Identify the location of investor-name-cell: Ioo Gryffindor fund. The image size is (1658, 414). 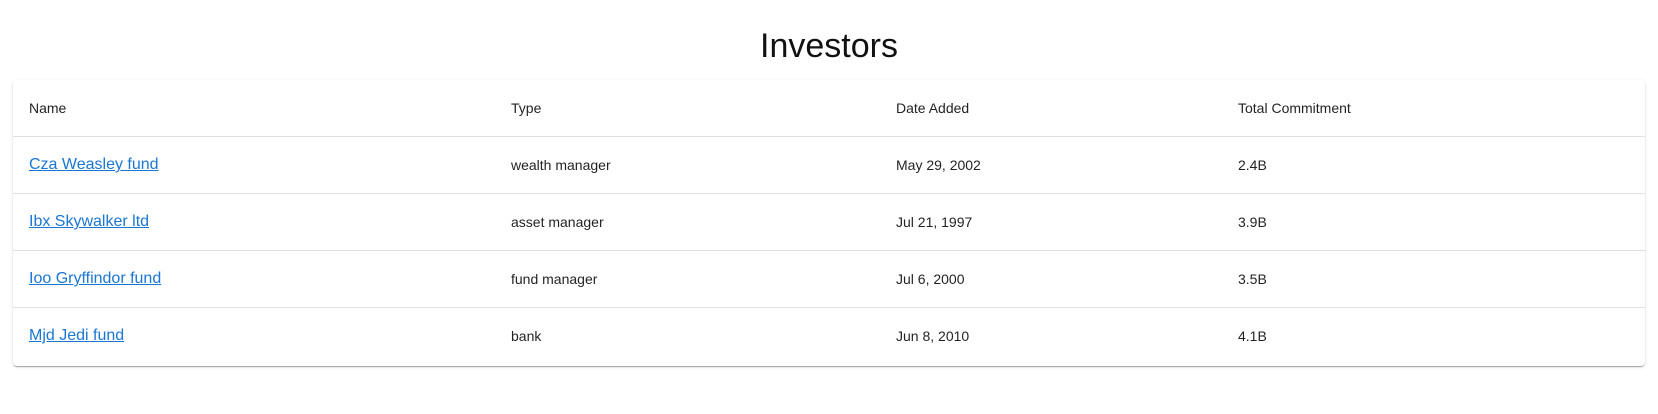
(254, 279).